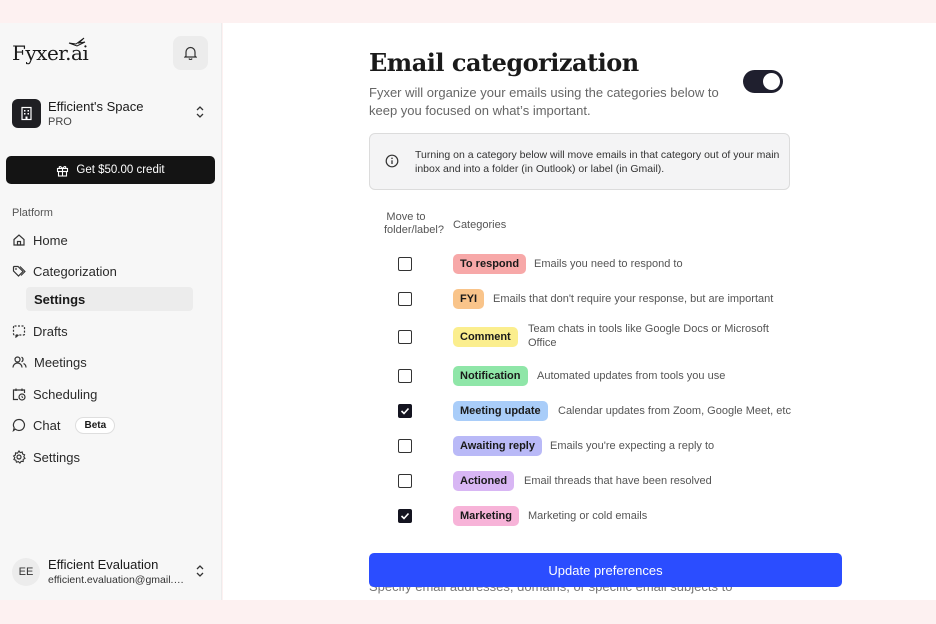 The width and height of the screenshot is (936, 624). What do you see at coordinates (103, 564) in the screenshot?
I see `user-name: Efficient Evaluation` at bounding box center [103, 564].